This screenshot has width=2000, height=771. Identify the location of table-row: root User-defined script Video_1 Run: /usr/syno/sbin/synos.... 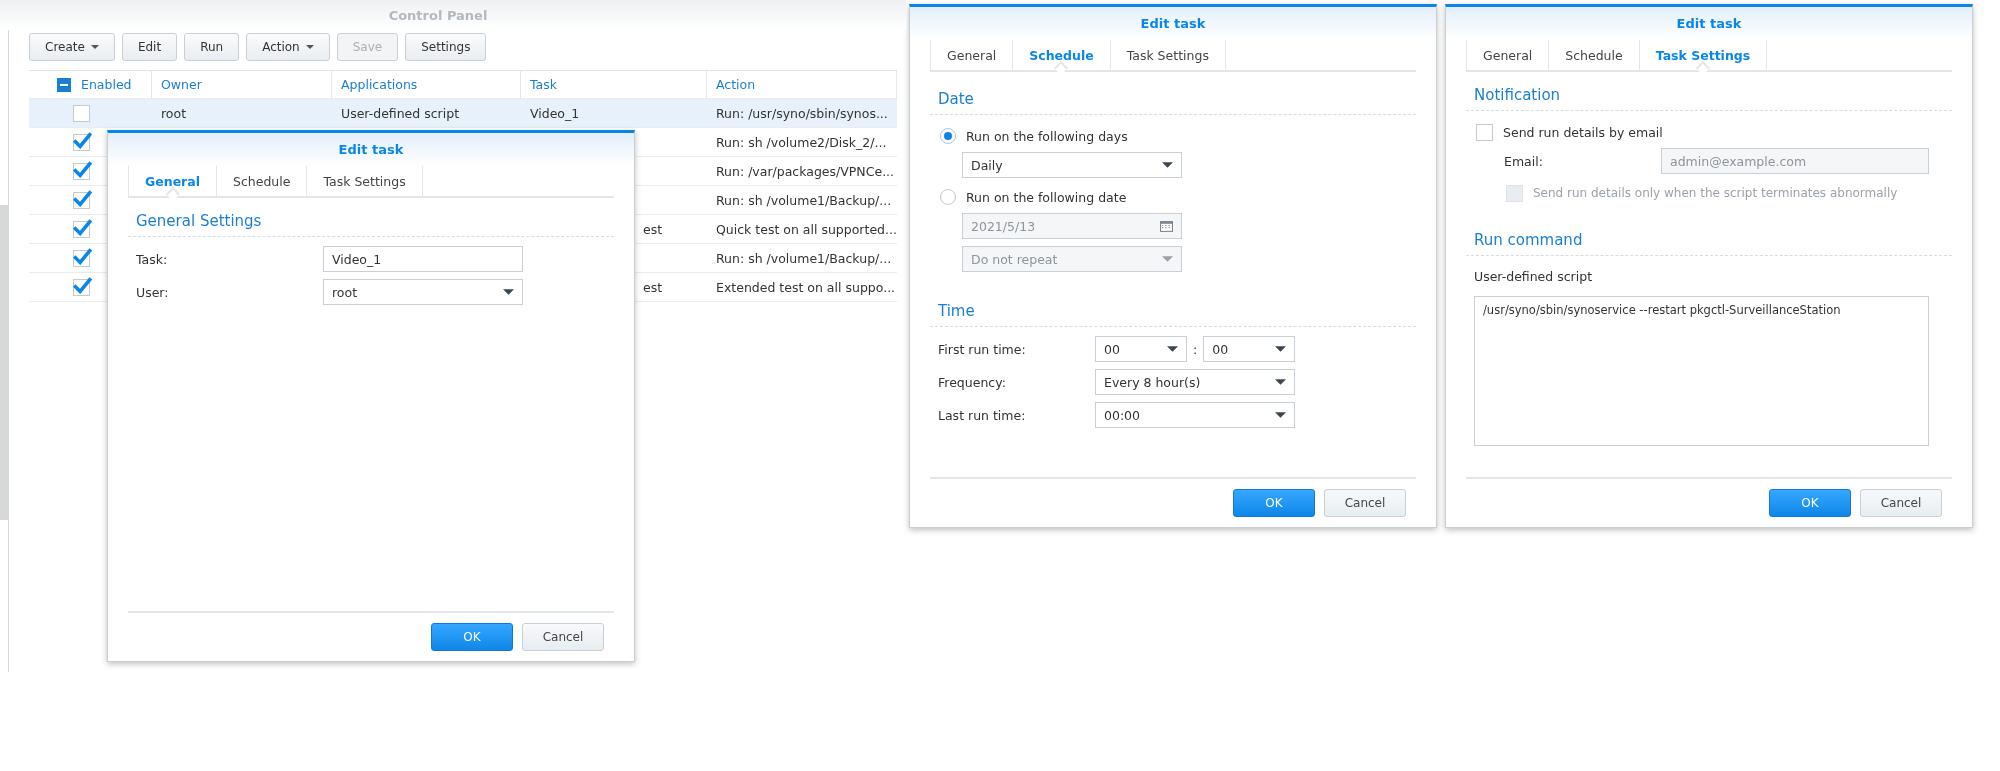
(463, 113).